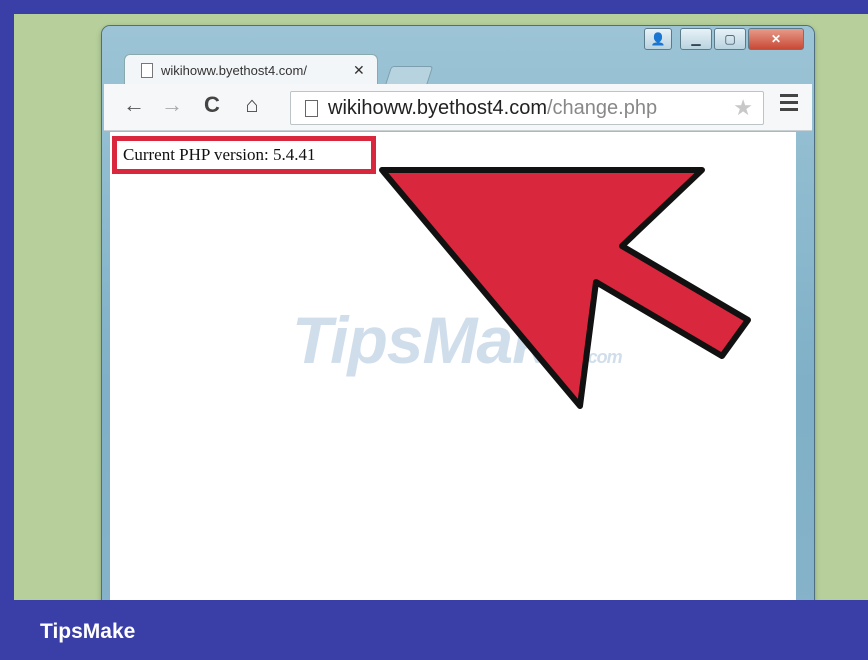  Describe the element at coordinates (603, 357) in the screenshot. I see `watermark-suffix: .com` at that location.